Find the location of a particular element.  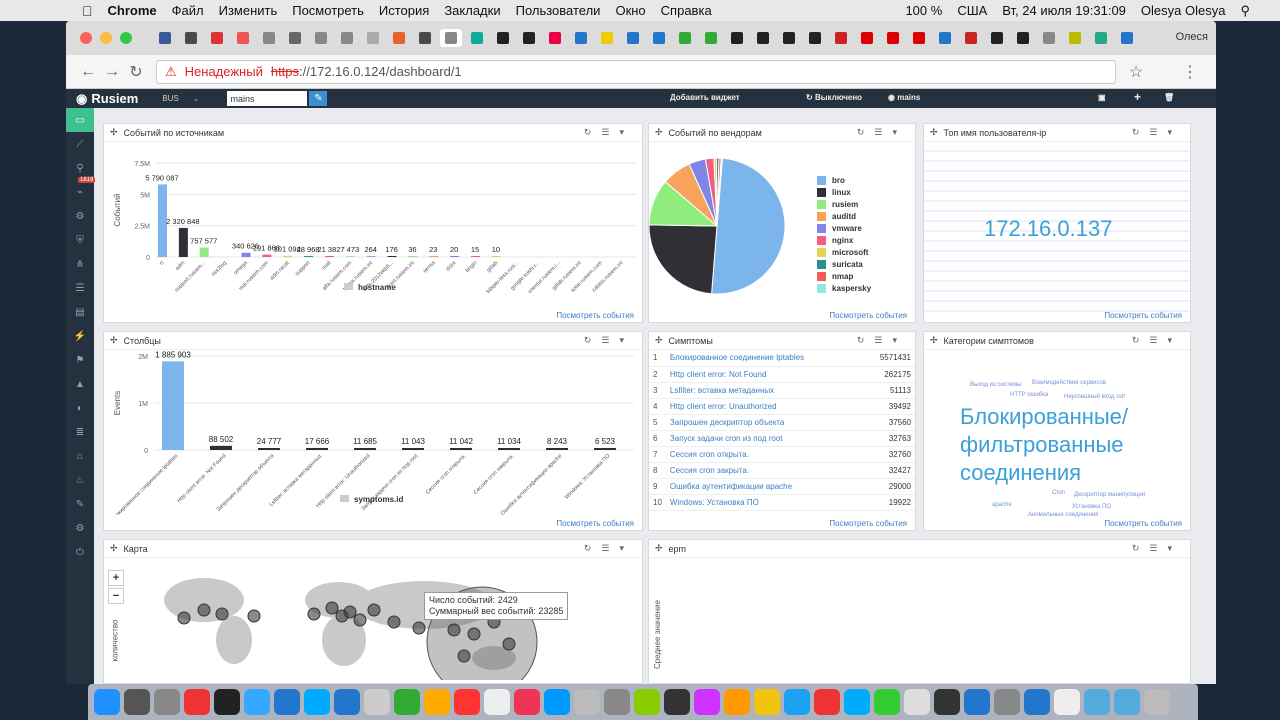

alert-badge: 1819 is located at coordinates (87, 180).